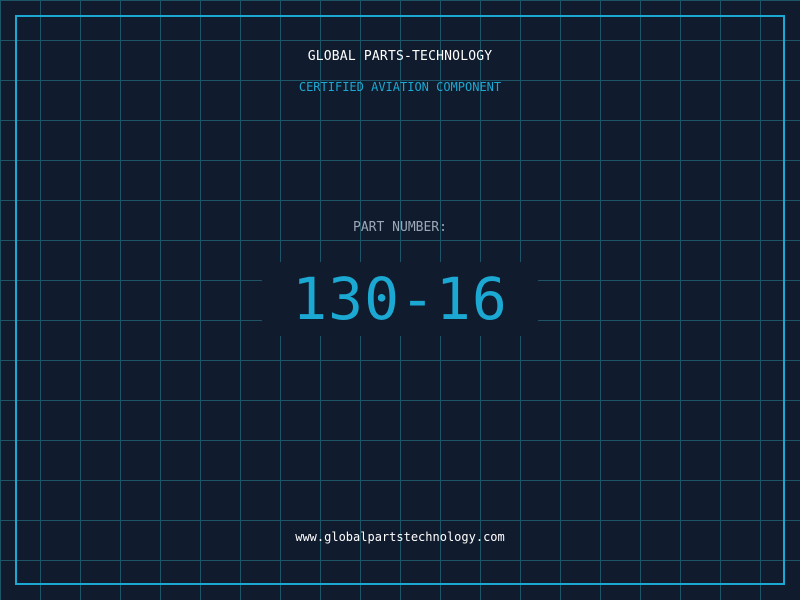  Describe the element at coordinates (400, 87) in the screenshot. I see `certification-subtitle: CERTIFIED AVIATION COMPONENT` at that location.